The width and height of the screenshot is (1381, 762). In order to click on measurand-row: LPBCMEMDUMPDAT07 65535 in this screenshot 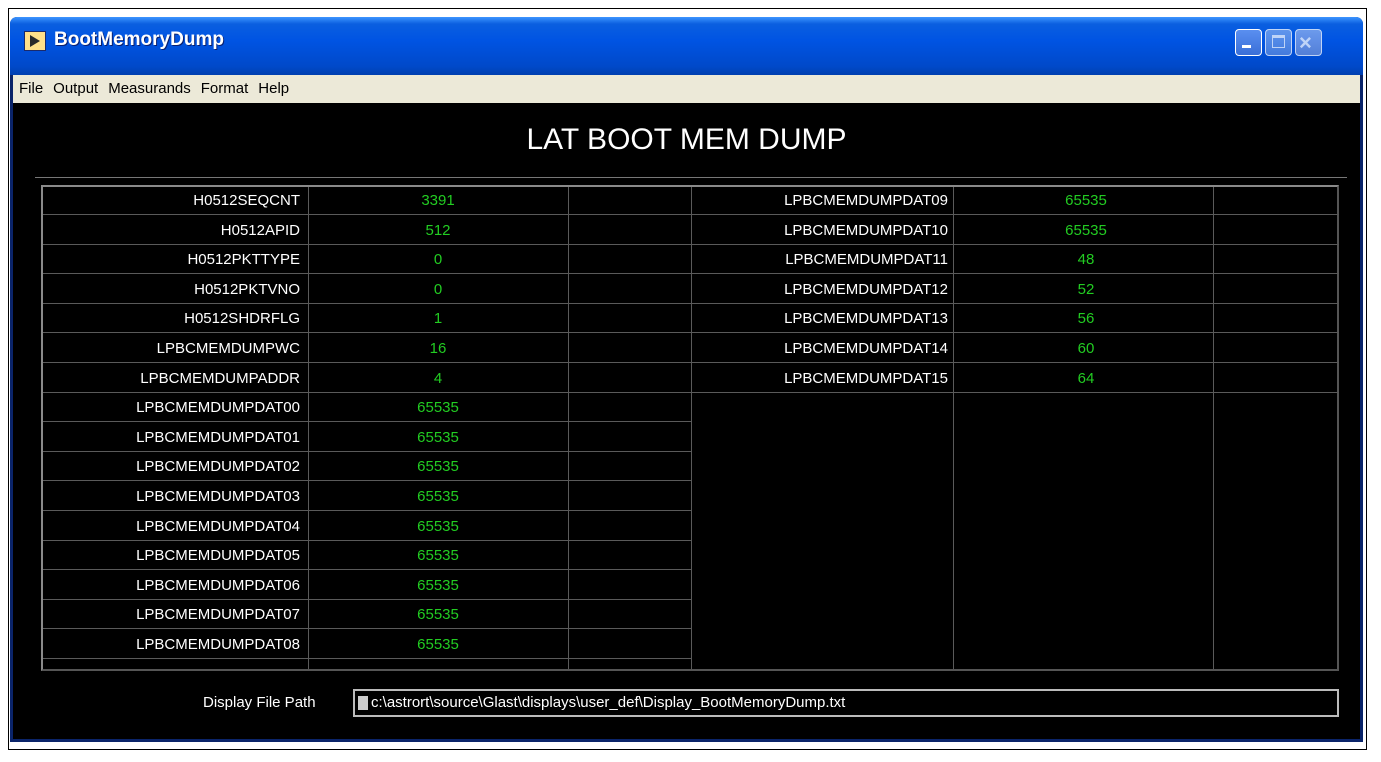, I will do `click(367, 615)`.